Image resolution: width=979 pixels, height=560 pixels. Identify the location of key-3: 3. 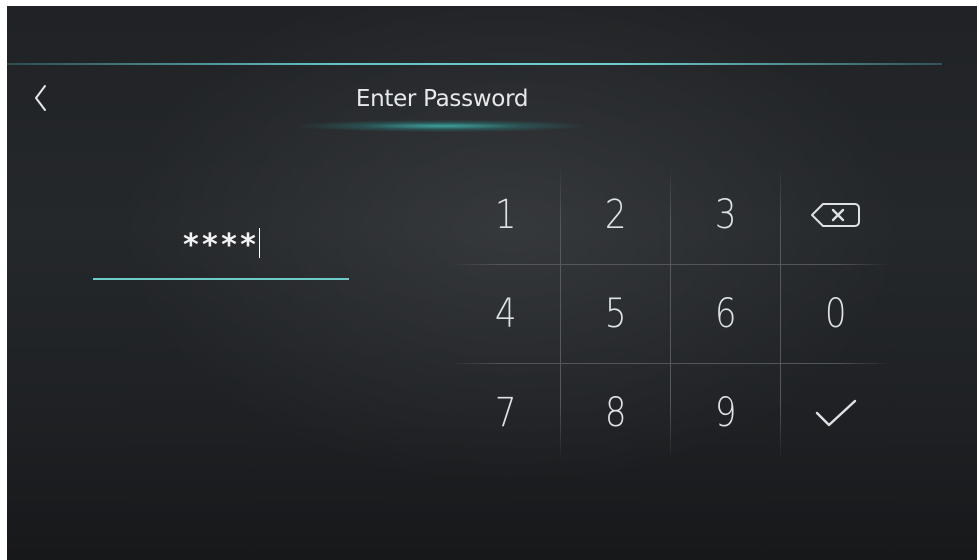
(725, 214).